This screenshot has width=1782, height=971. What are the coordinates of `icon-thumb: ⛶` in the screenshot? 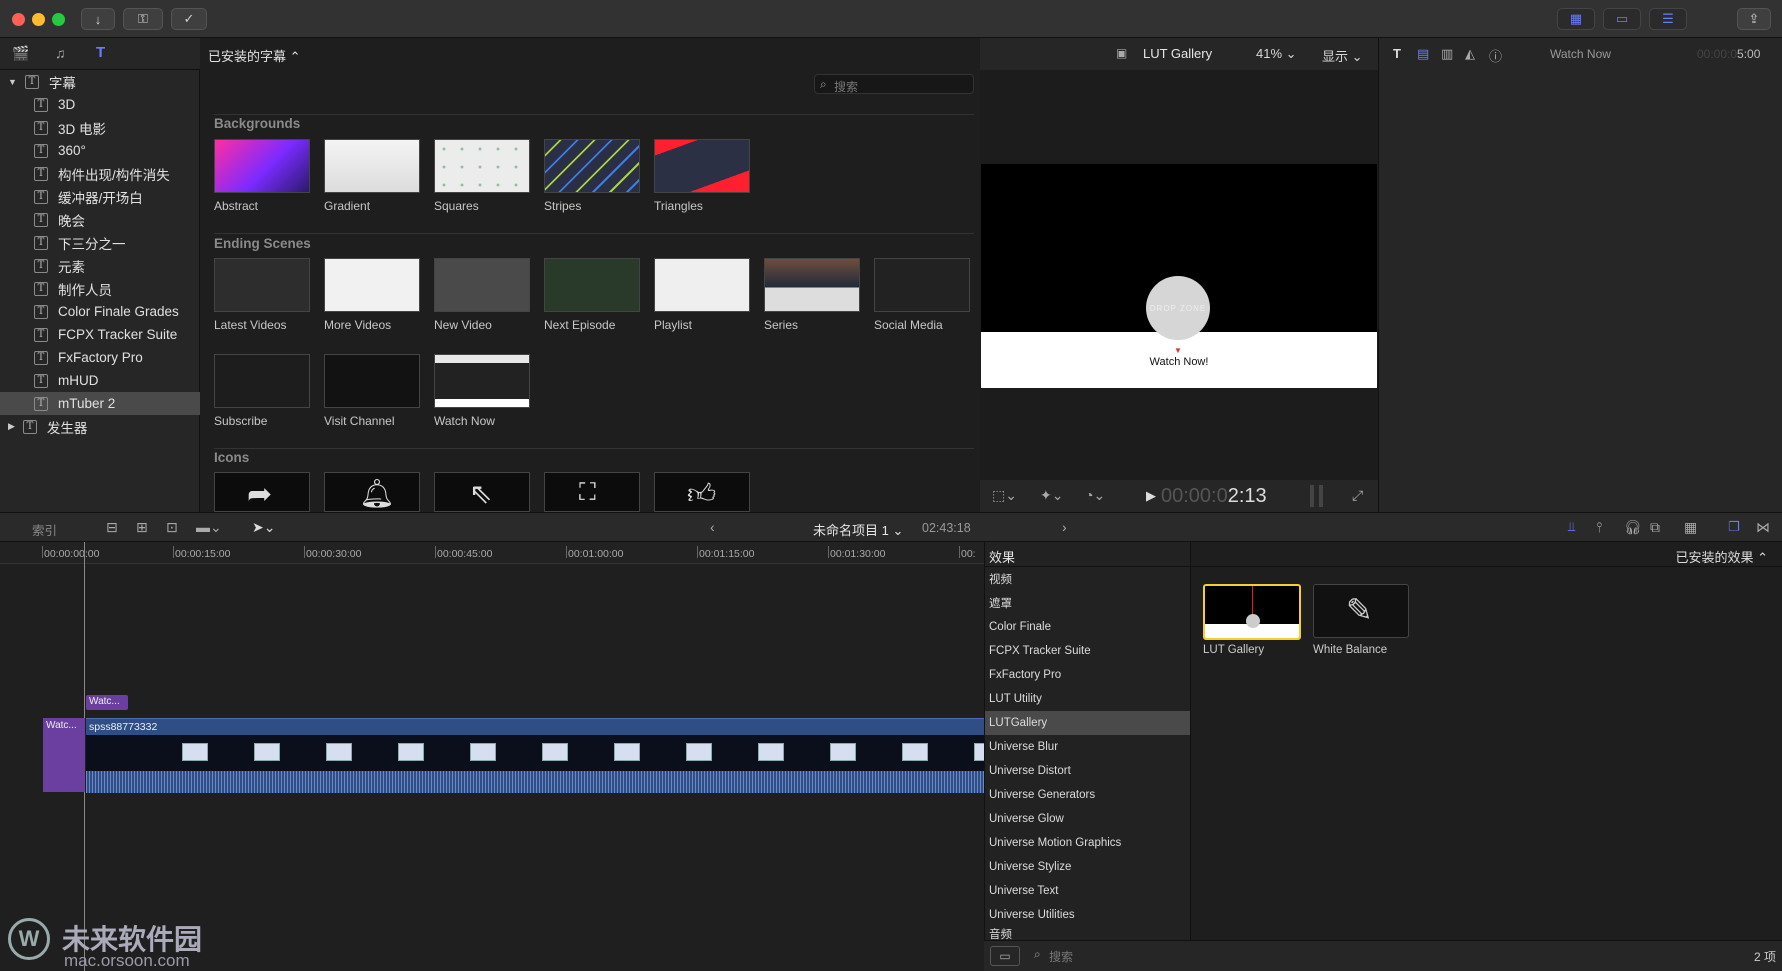 It's located at (592, 492).